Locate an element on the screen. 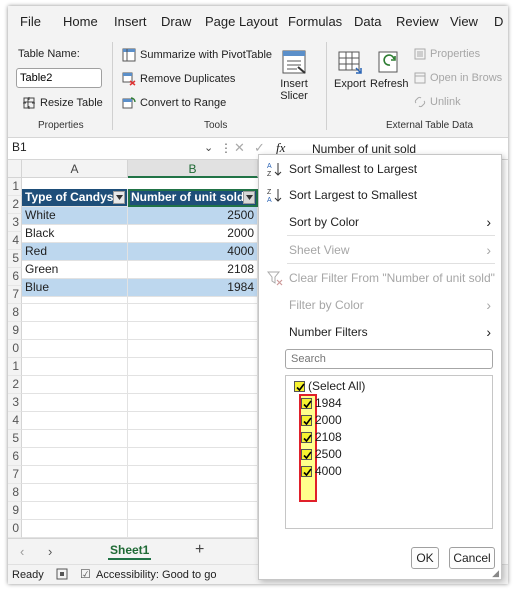 The height and width of the screenshot is (594, 517). tab-file: File is located at coordinates (30, 21).